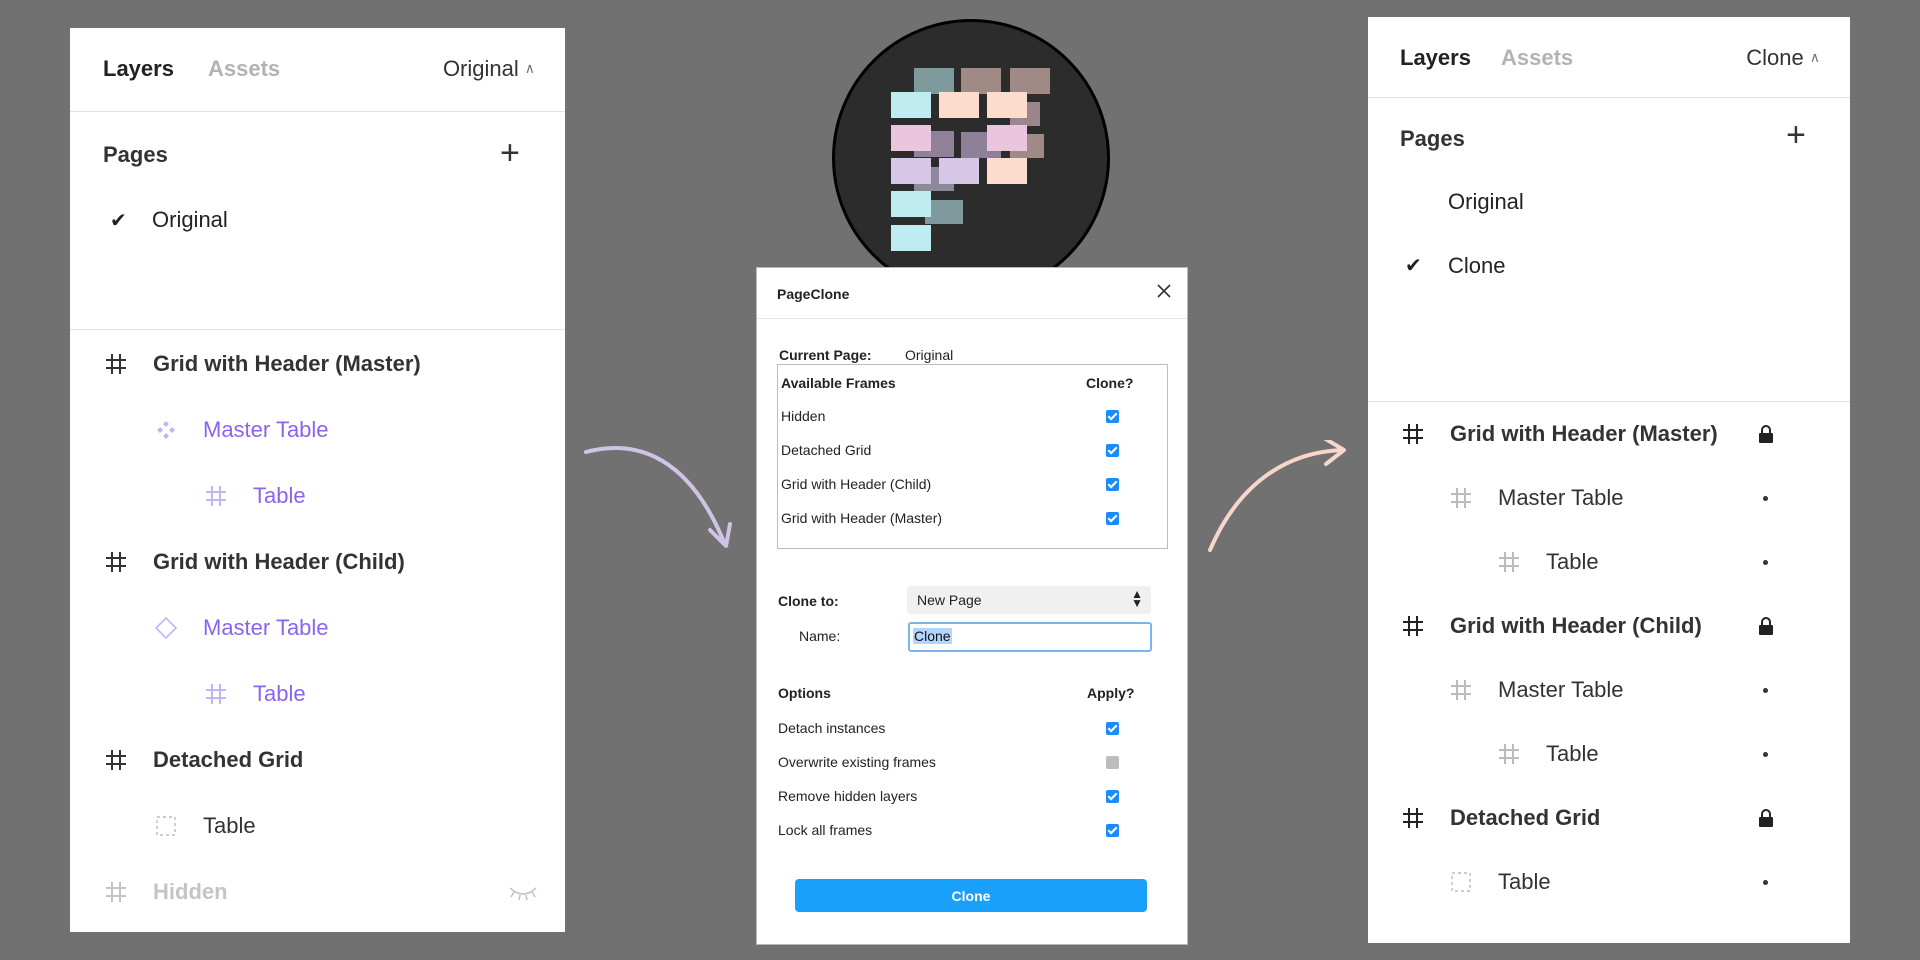  What do you see at coordinates (1029, 600) in the screenshot?
I see `clone-to-select: New Page ▲ ▼` at bounding box center [1029, 600].